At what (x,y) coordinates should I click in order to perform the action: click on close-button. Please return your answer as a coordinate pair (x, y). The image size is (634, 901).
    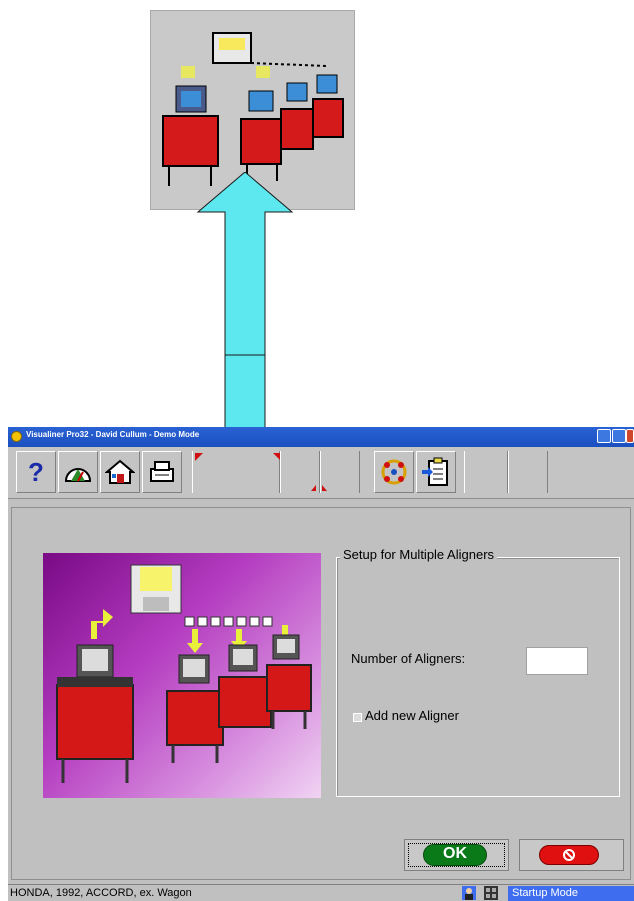
    Looking at the image, I should click on (630, 436).